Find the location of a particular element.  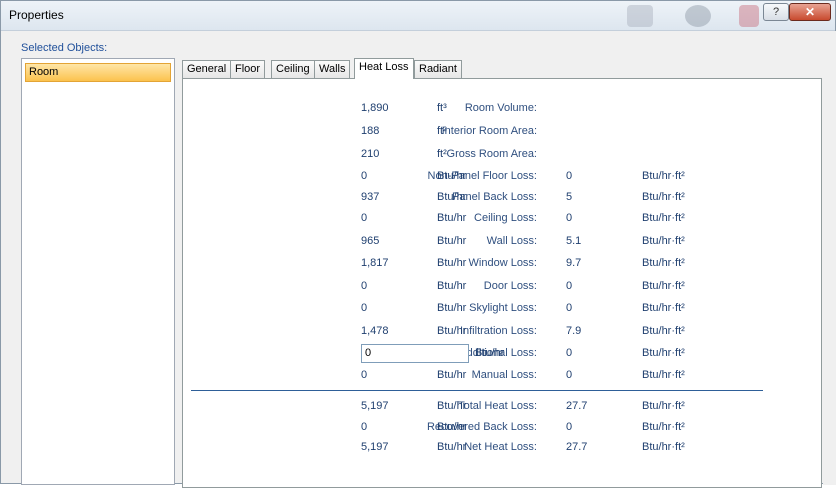

additional-loss-input: 0 is located at coordinates (415, 353).